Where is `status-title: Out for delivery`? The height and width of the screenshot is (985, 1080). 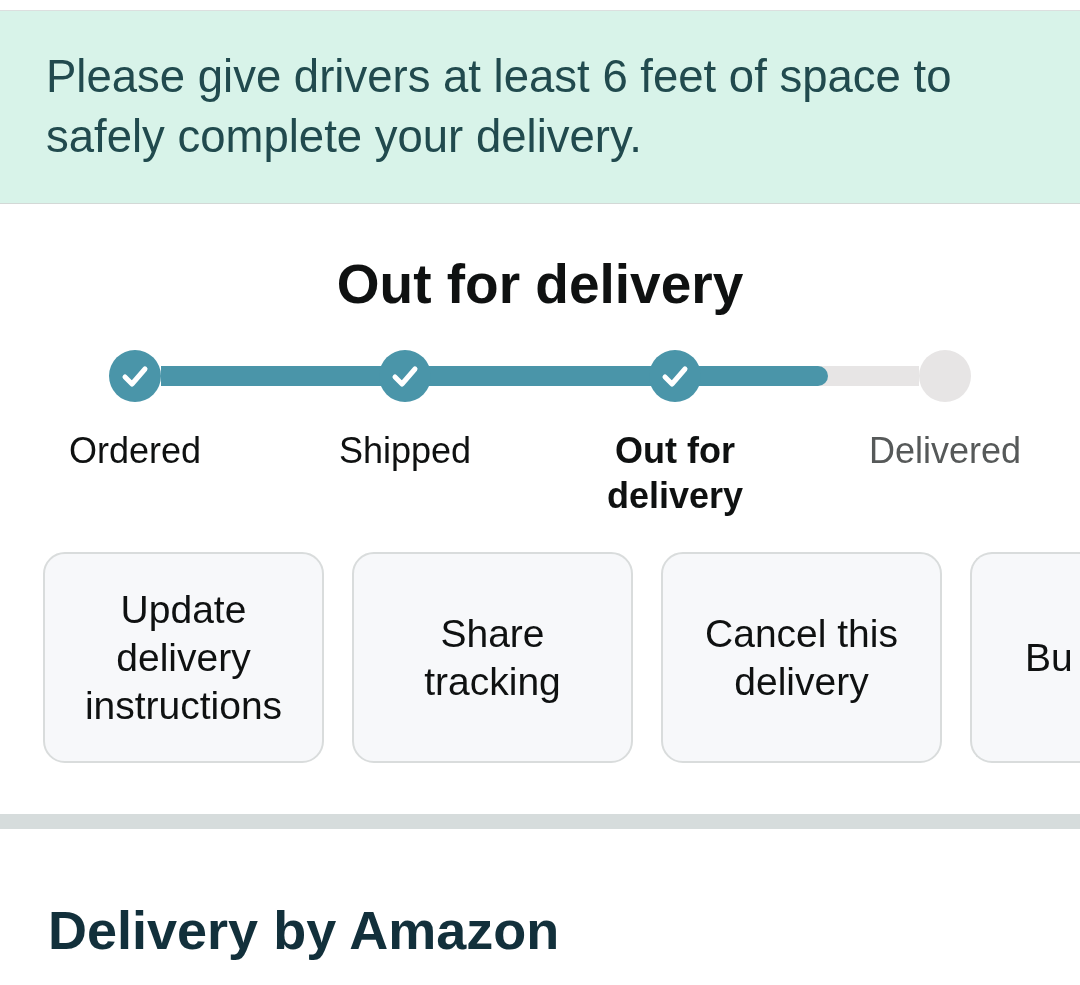 status-title: Out for delivery is located at coordinates (540, 284).